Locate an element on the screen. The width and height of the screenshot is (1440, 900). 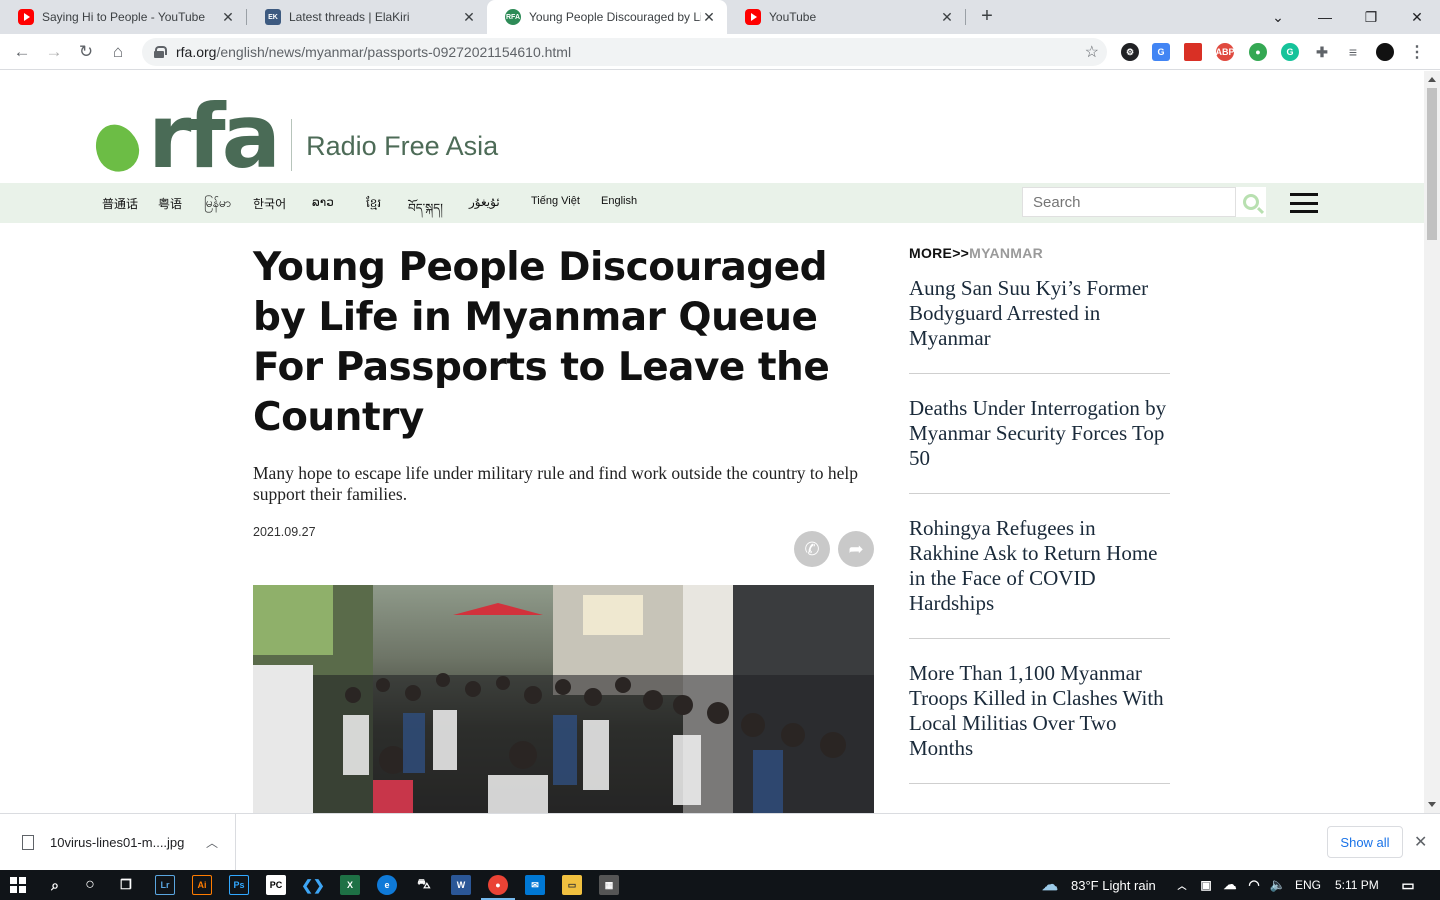
close-window-button: ✕ is located at coordinates (1417, 17).